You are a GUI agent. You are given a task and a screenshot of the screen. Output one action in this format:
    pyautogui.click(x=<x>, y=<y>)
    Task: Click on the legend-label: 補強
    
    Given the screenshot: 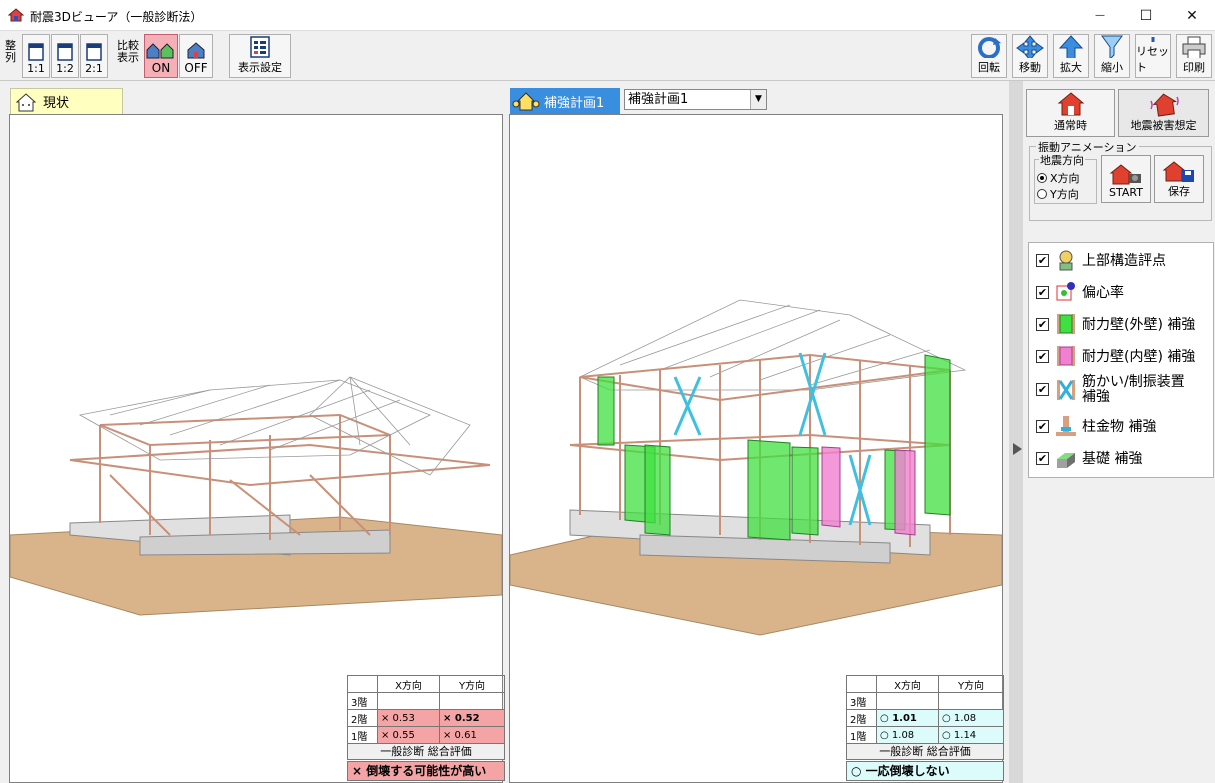 What is the action you would take?
    pyautogui.click(x=1096, y=397)
    